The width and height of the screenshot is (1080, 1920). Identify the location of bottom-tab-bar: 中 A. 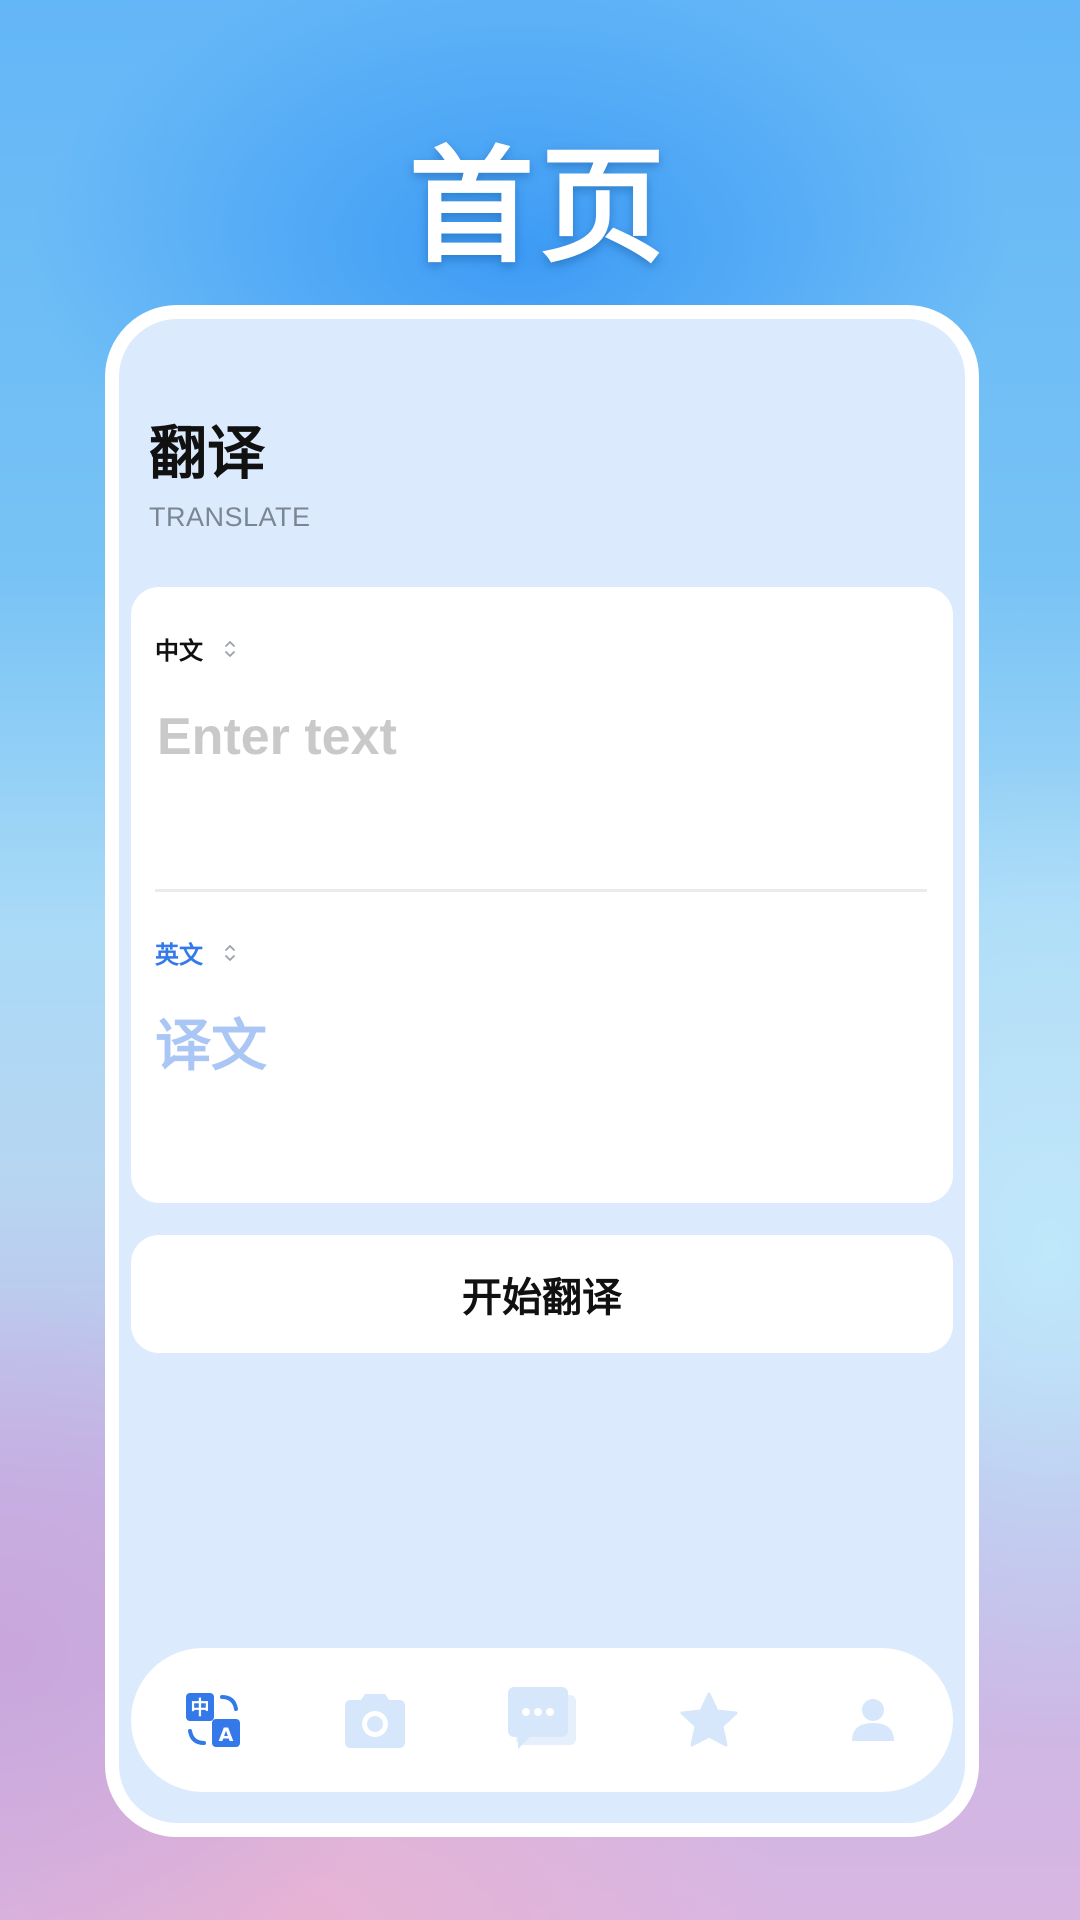
(542, 1720).